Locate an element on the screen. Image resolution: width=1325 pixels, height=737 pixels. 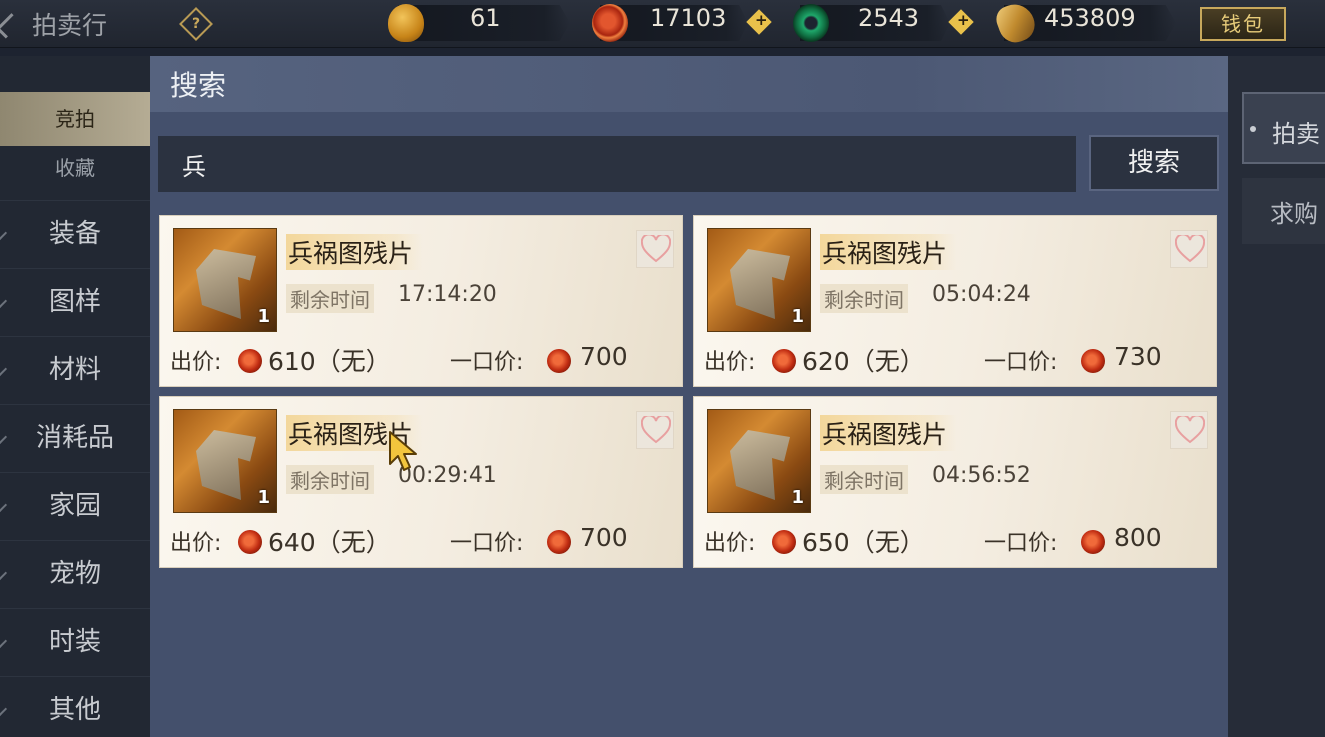
top-bar: 拍卖行 ? 61 17103 2543 453809 钱包 is located at coordinates (662, 24).